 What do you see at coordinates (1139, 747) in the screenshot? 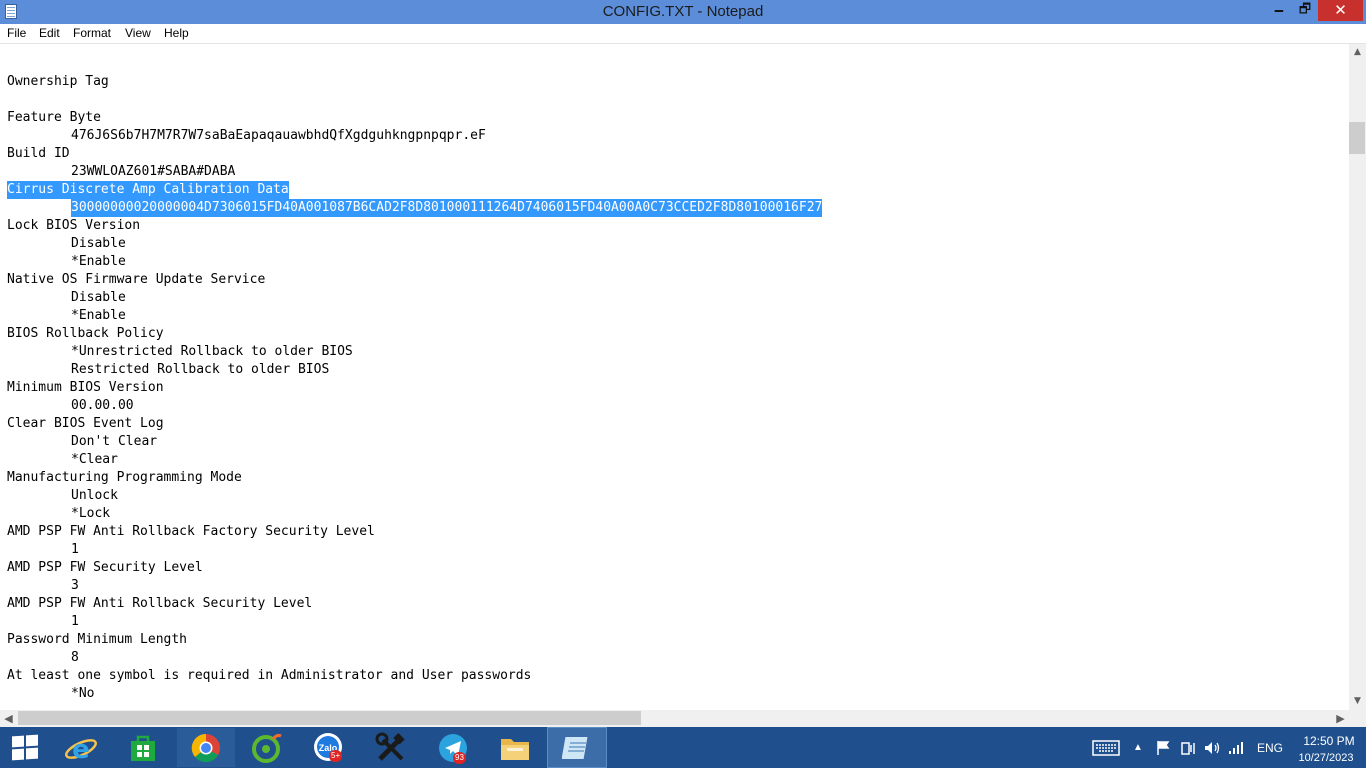
I see `show-hidden-icons-button: ▲` at bounding box center [1139, 747].